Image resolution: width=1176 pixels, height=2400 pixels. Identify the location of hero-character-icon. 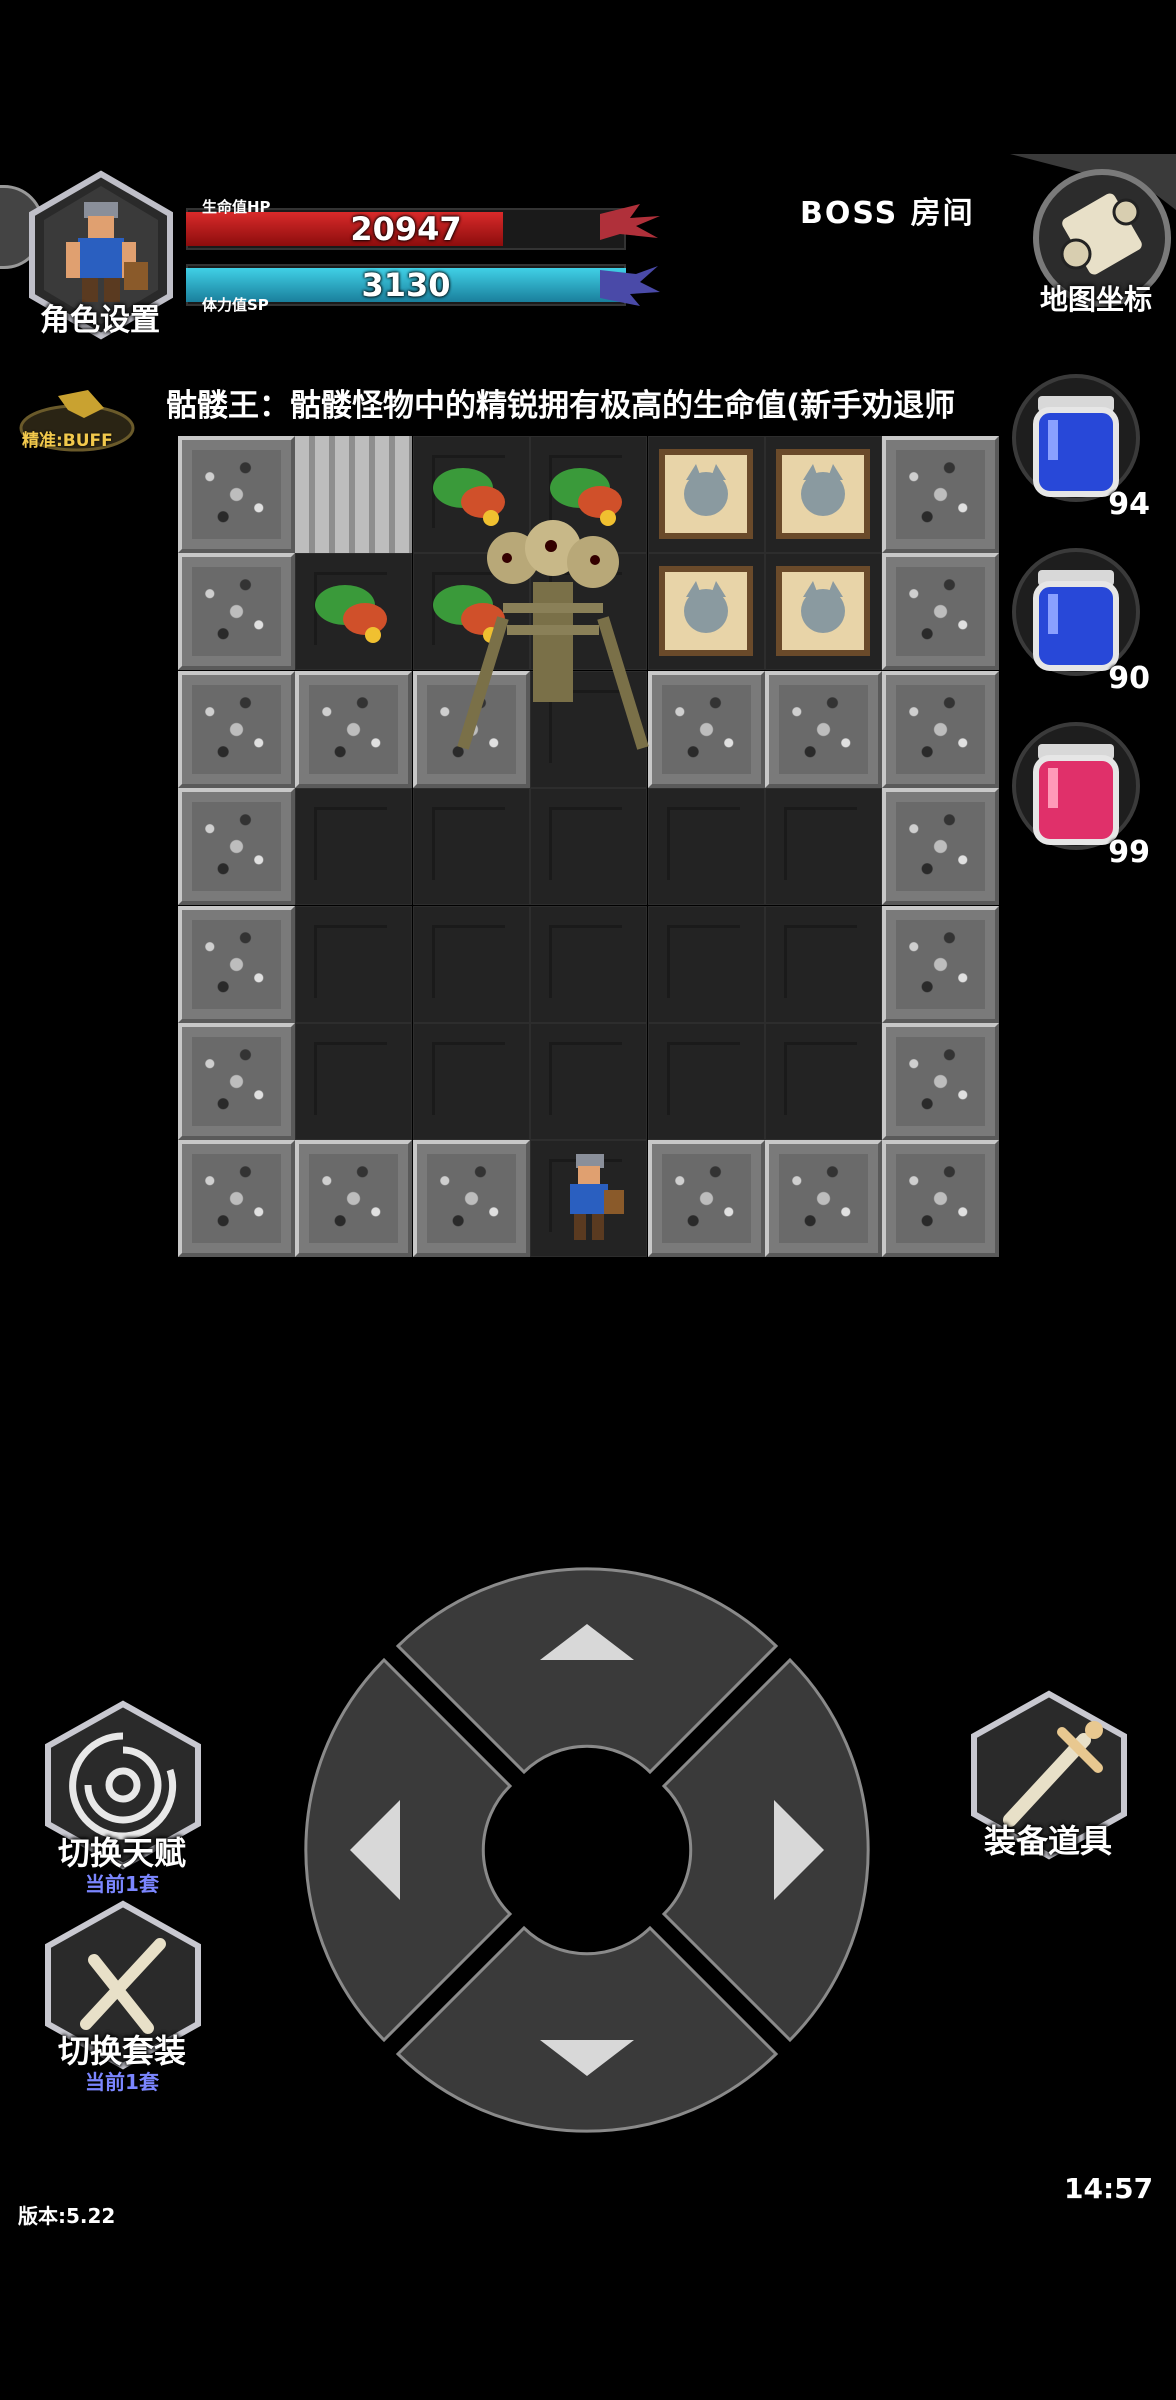
(588, 1198).